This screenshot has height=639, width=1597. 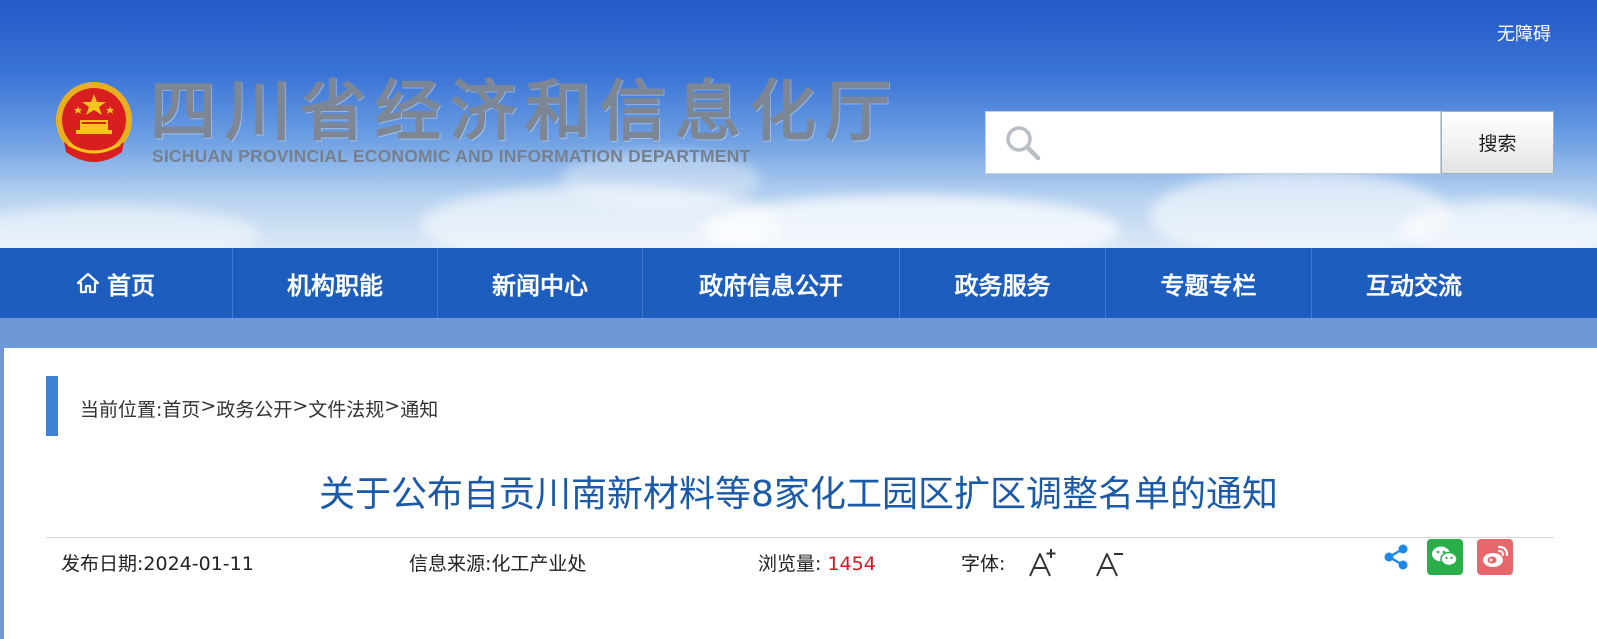 I want to click on nav-item-label: 首页, so click(x=131, y=285).